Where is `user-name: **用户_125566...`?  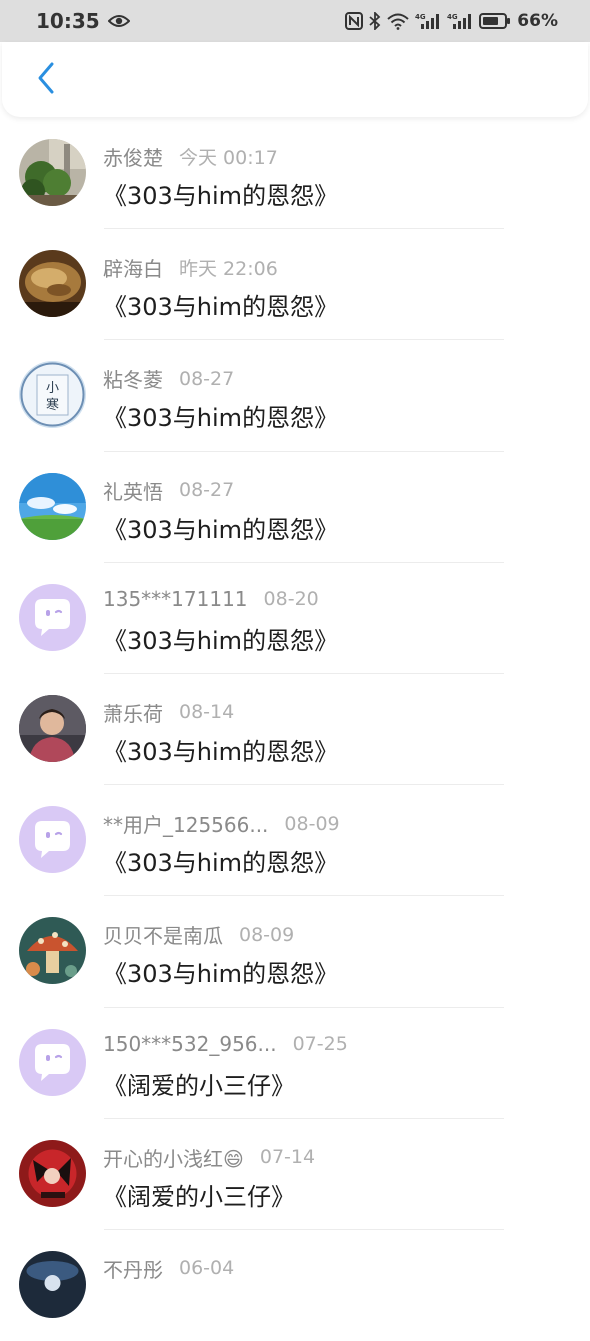
user-name: **用户_125566... is located at coordinates (186, 825).